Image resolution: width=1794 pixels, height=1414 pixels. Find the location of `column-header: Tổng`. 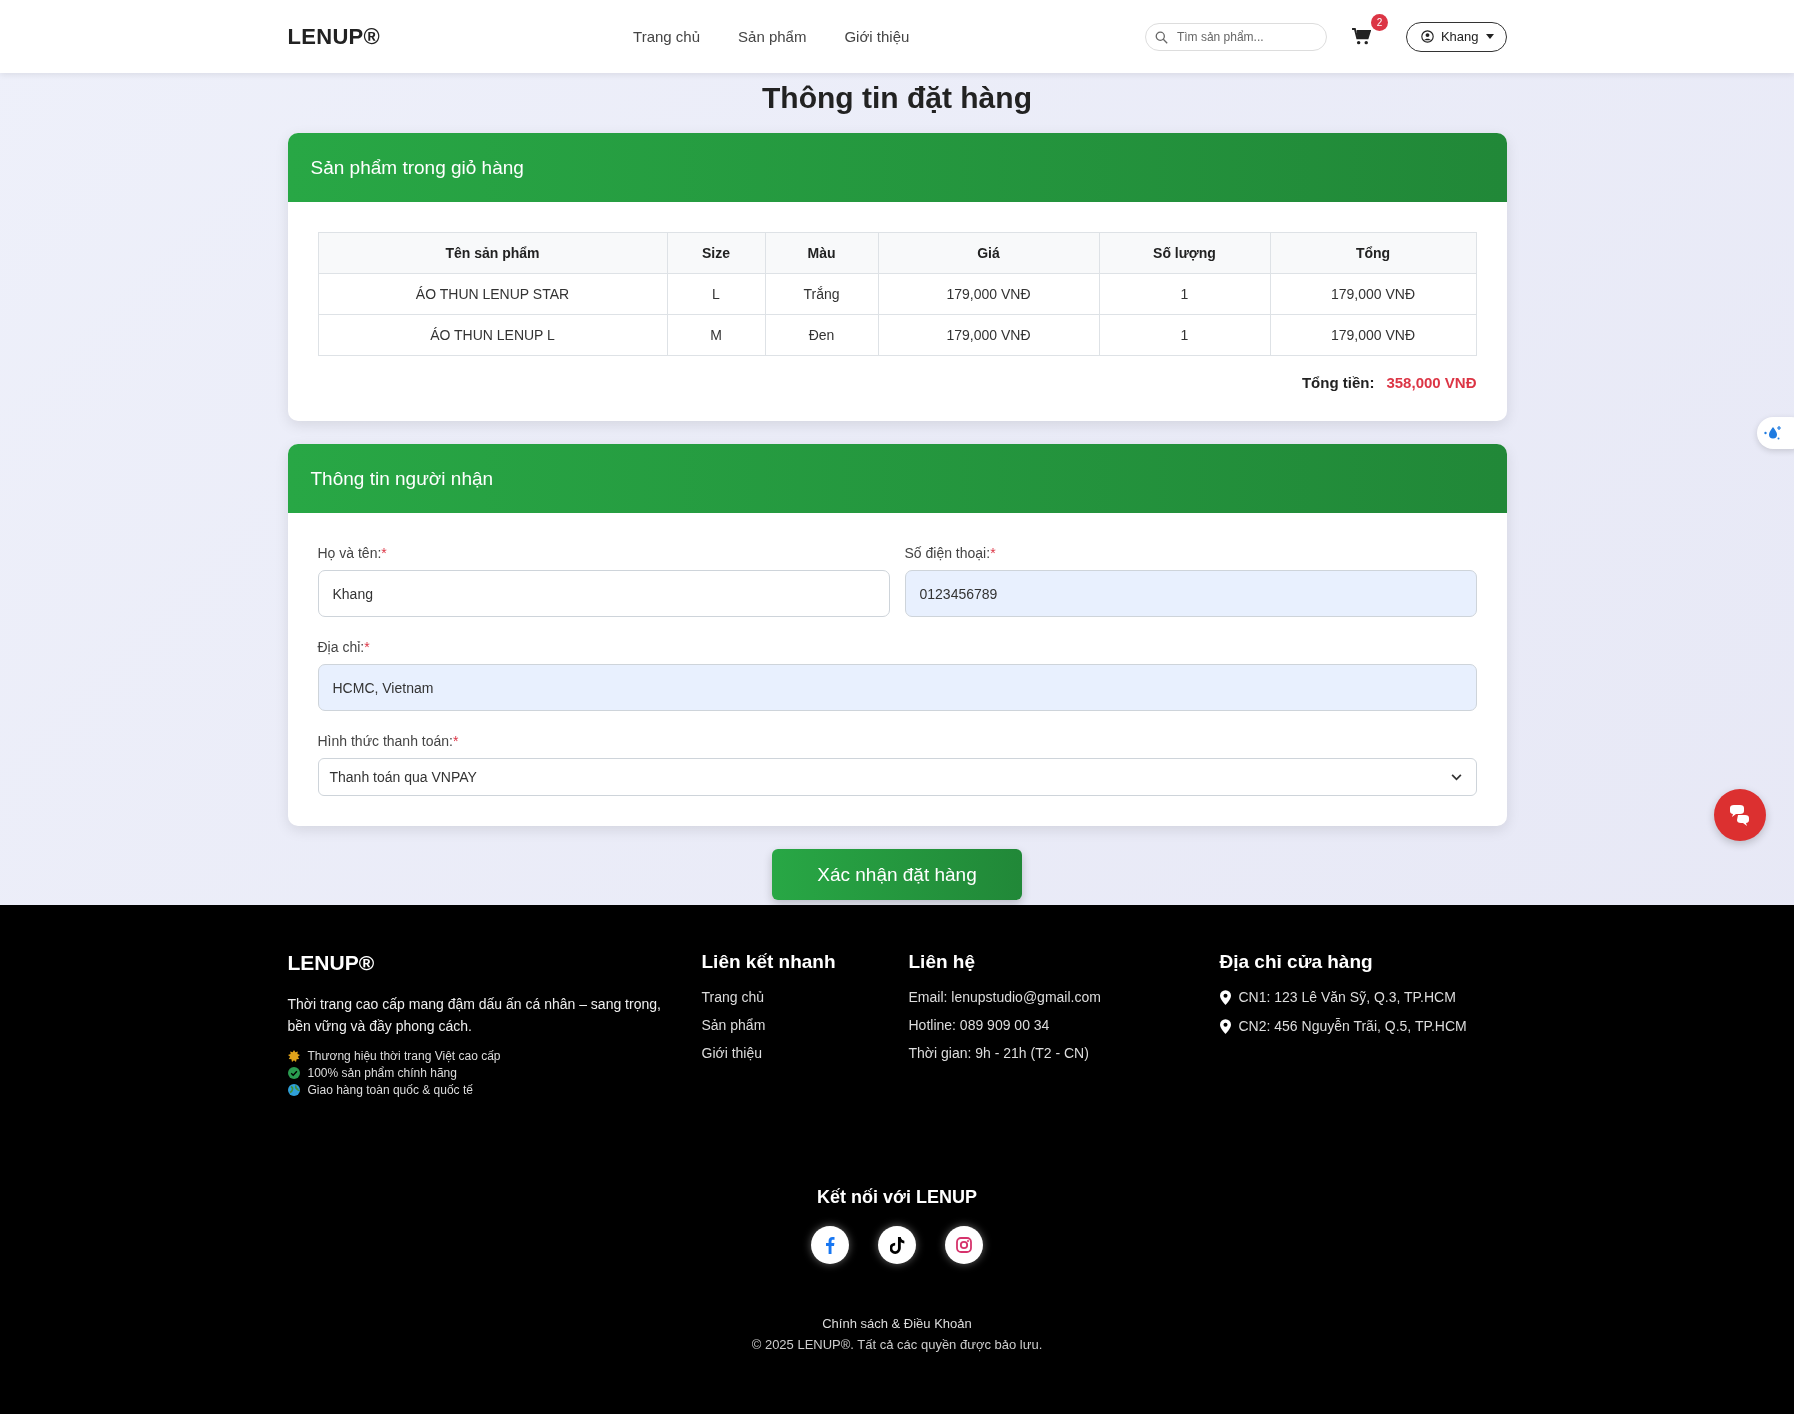

column-header: Tổng is located at coordinates (1373, 253).